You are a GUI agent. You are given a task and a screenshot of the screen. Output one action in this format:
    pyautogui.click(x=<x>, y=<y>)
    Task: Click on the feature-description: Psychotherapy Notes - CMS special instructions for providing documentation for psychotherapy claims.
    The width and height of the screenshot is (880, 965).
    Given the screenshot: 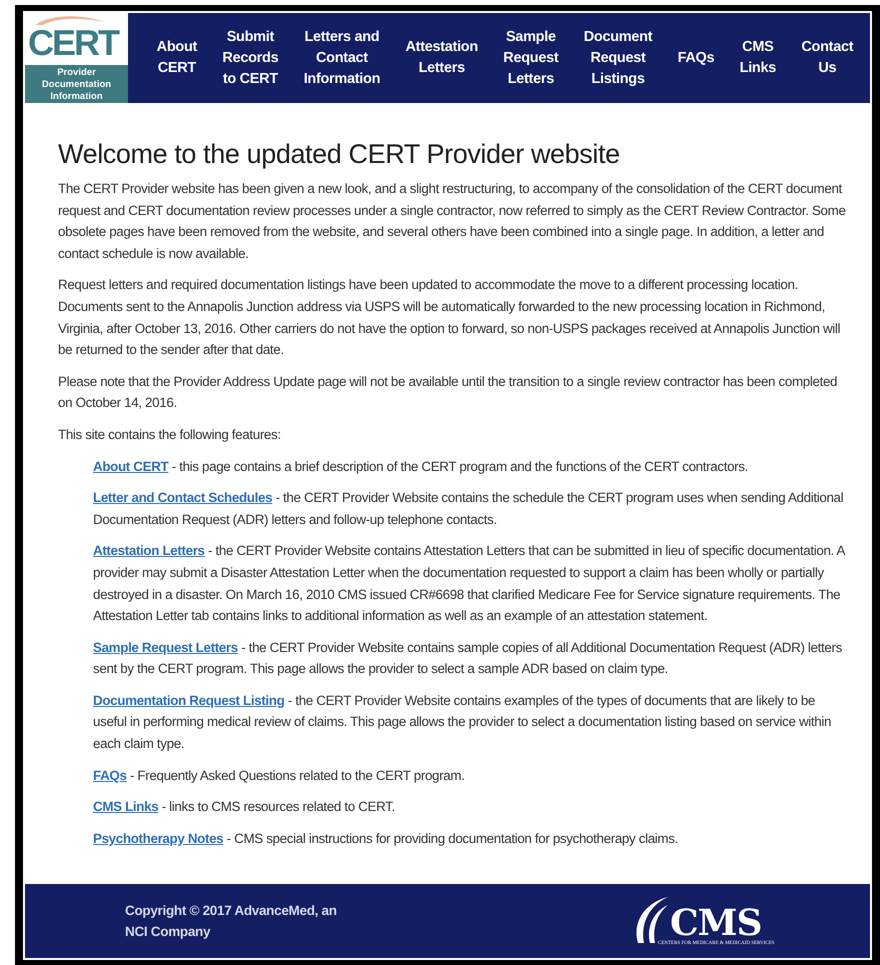 What is the action you would take?
    pyautogui.click(x=386, y=839)
    